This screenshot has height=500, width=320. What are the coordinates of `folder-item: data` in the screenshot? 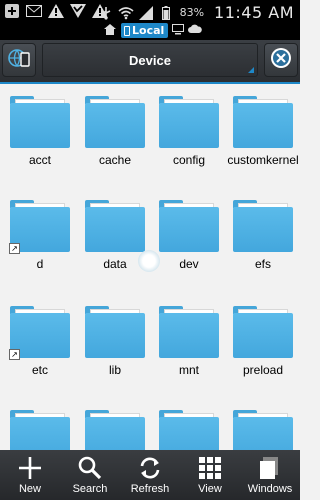 It's located at (115, 240).